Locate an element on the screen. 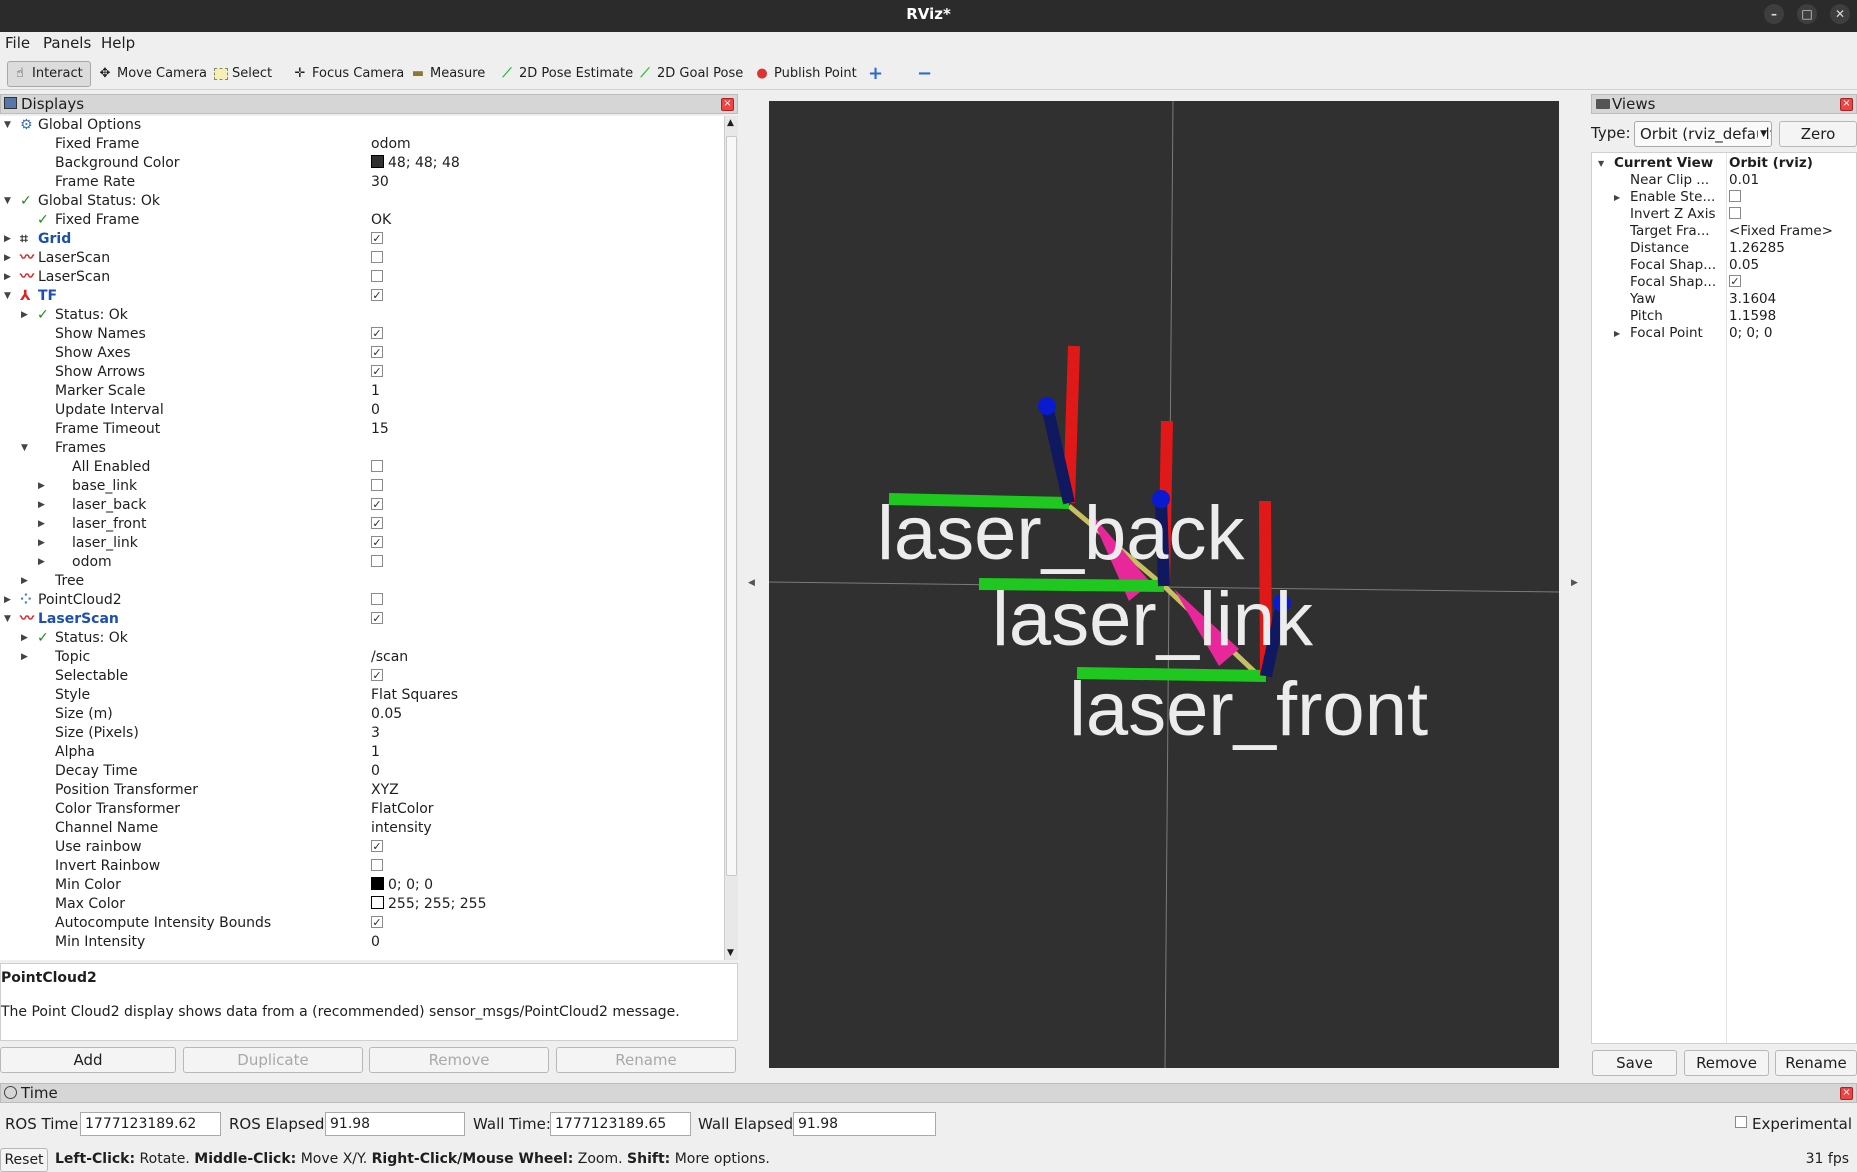  view-property-value: <Fixed Frame> is located at coordinates (1781, 231).